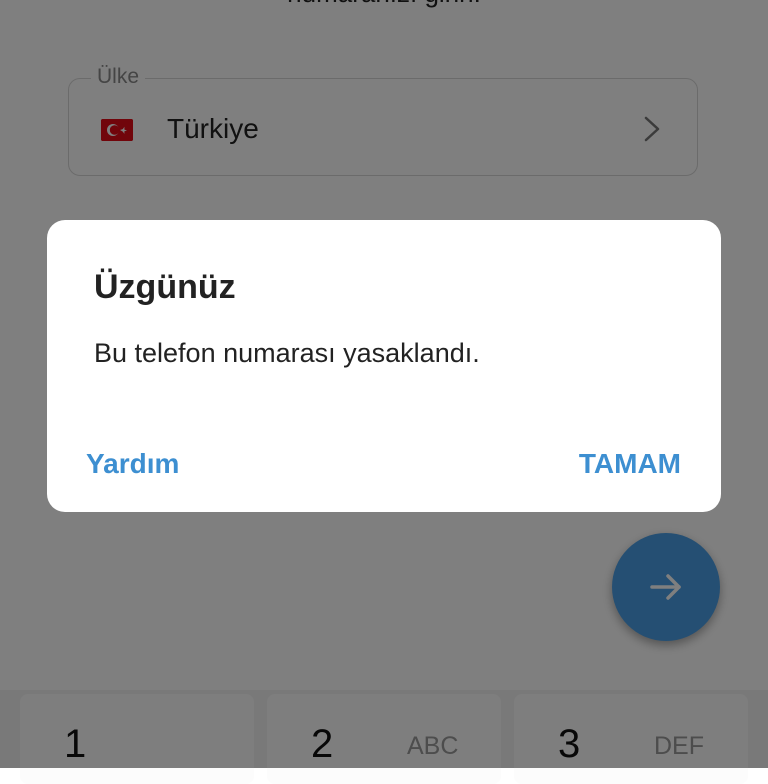 Image resolution: width=768 pixels, height=784 pixels. I want to click on dialog-title: Üzgünüz, so click(165, 287).